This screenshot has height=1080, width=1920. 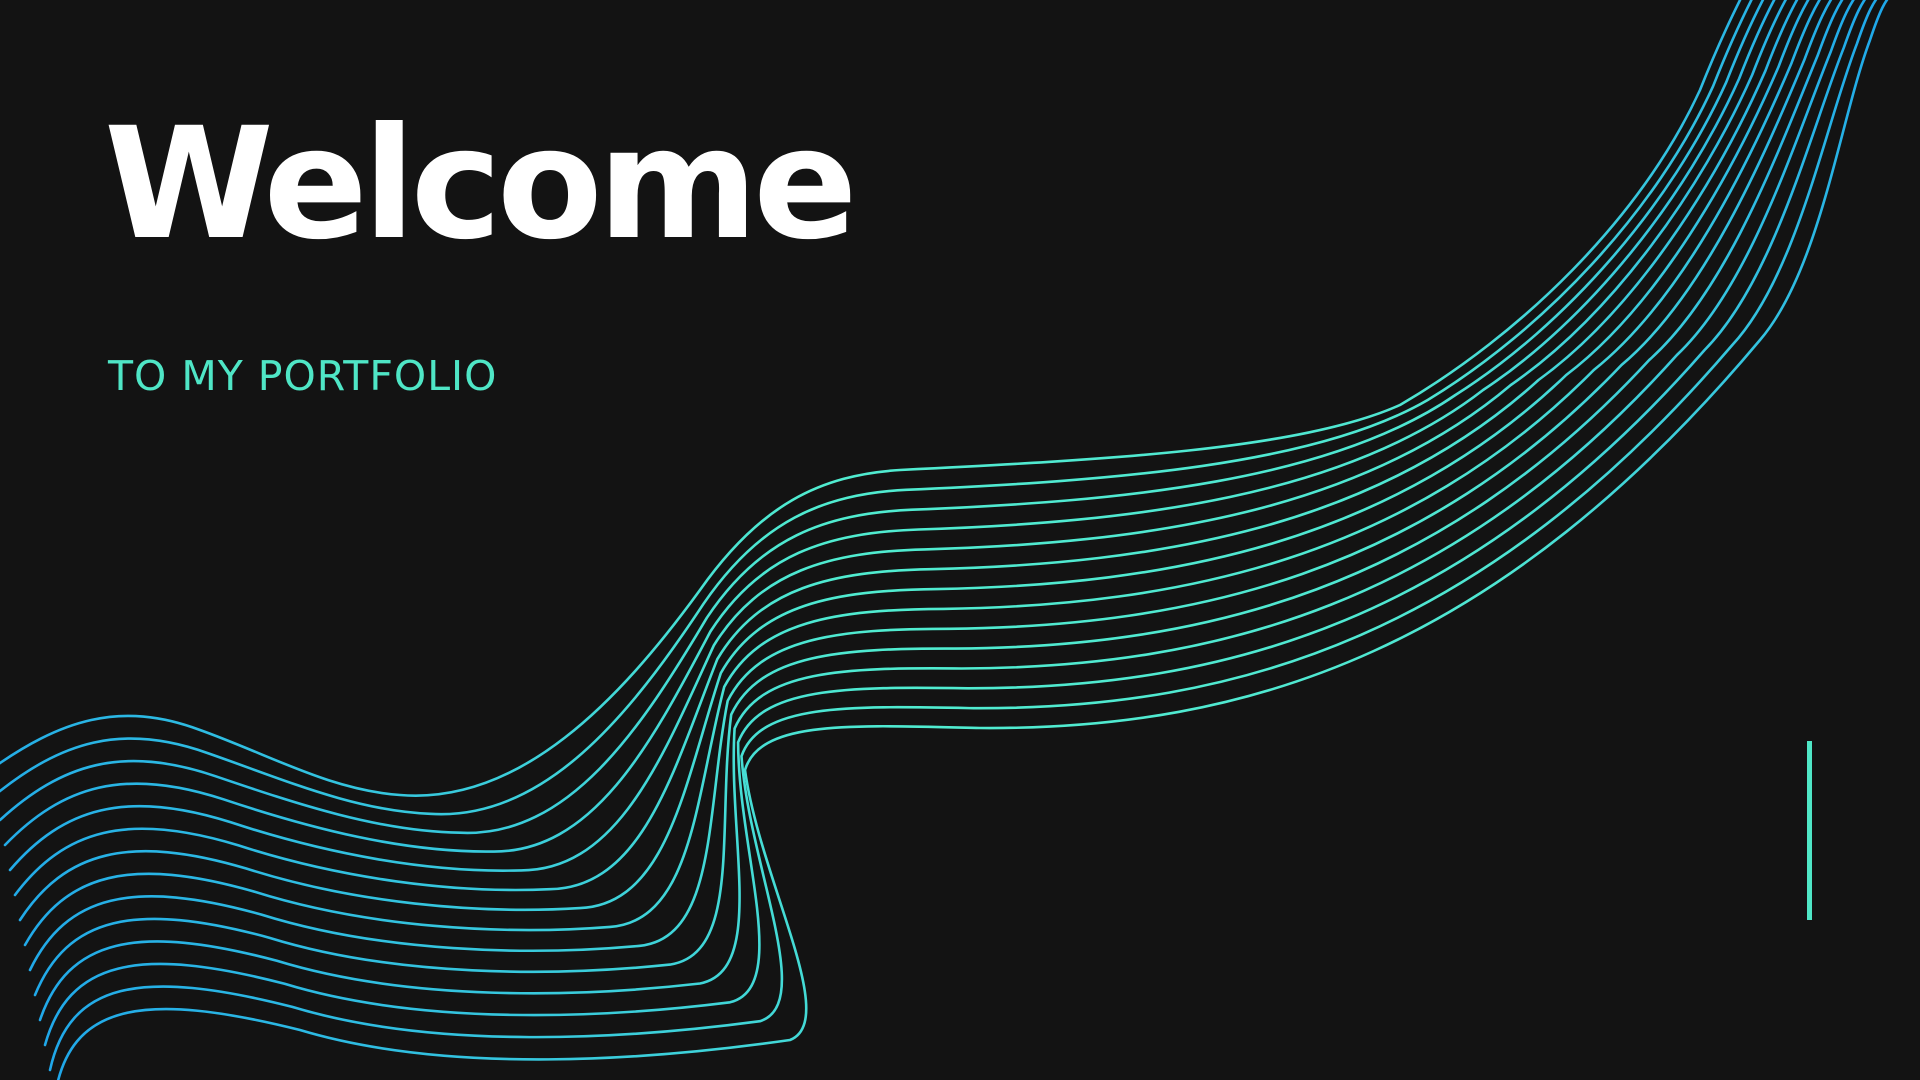 What do you see at coordinates (481, 184) in the screenshot?
I see `page-title: Welcome` at bounding box center [481, 184].